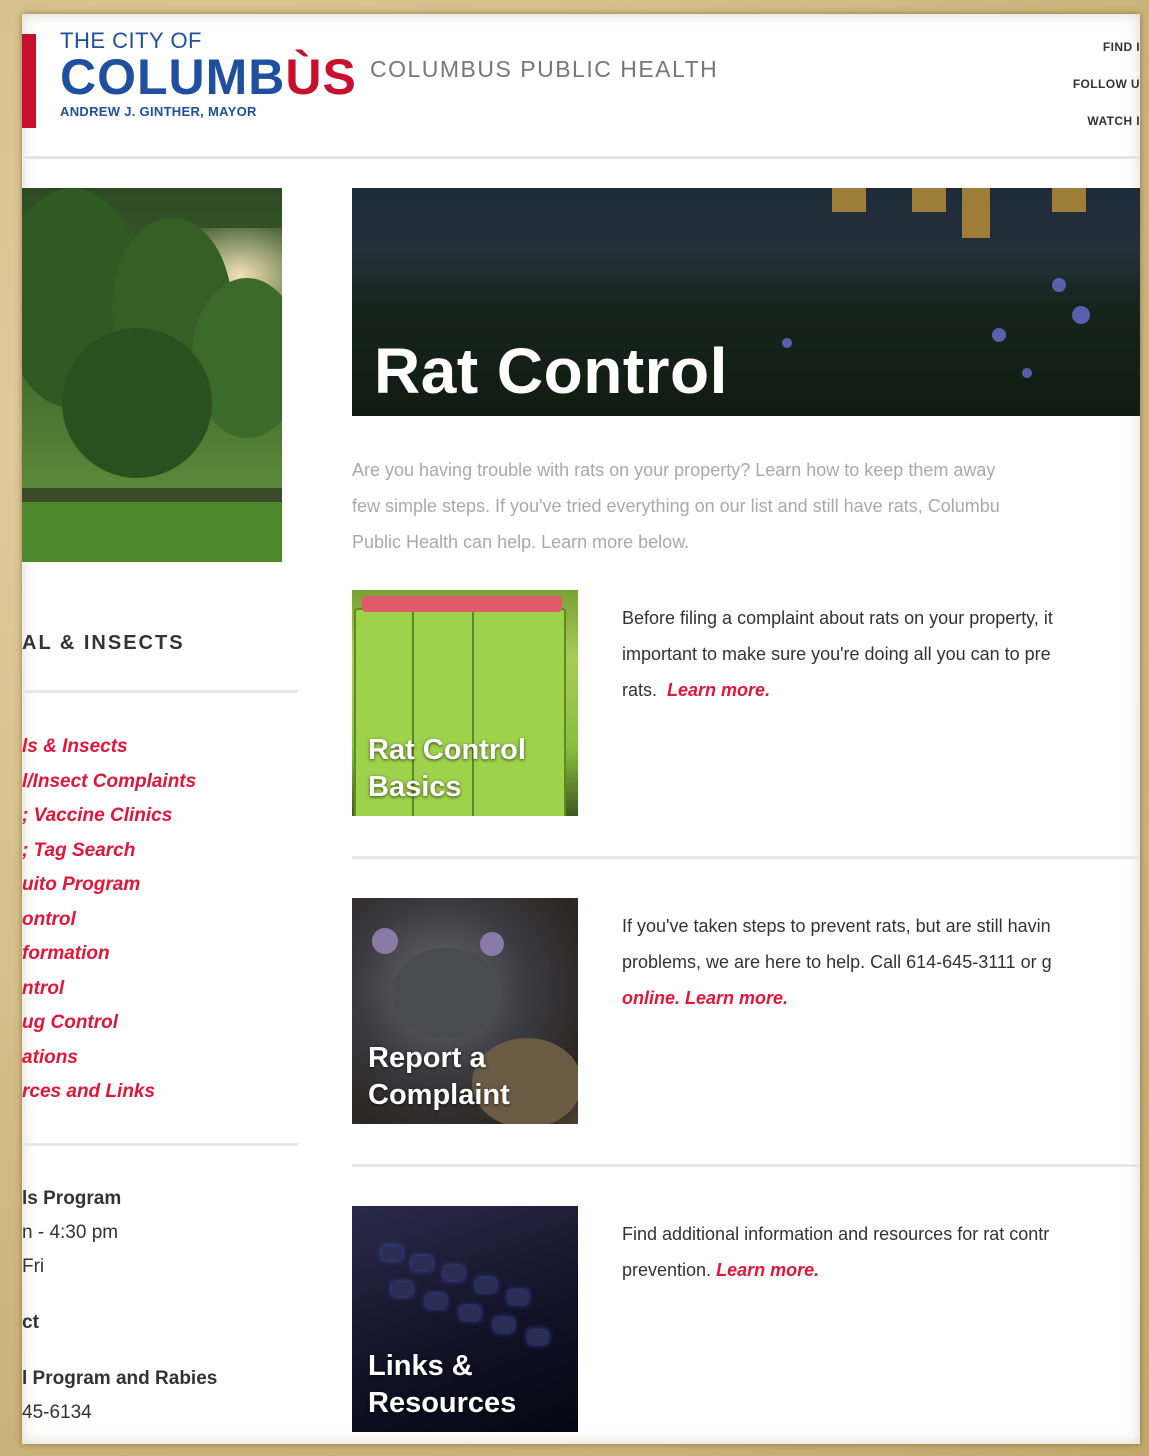 The image size is (1149, 1456). What do you see at coordinates (72, 1198) in the screenshot?
I see `contact-program: ls Program` at bounding box center [72, 1198].